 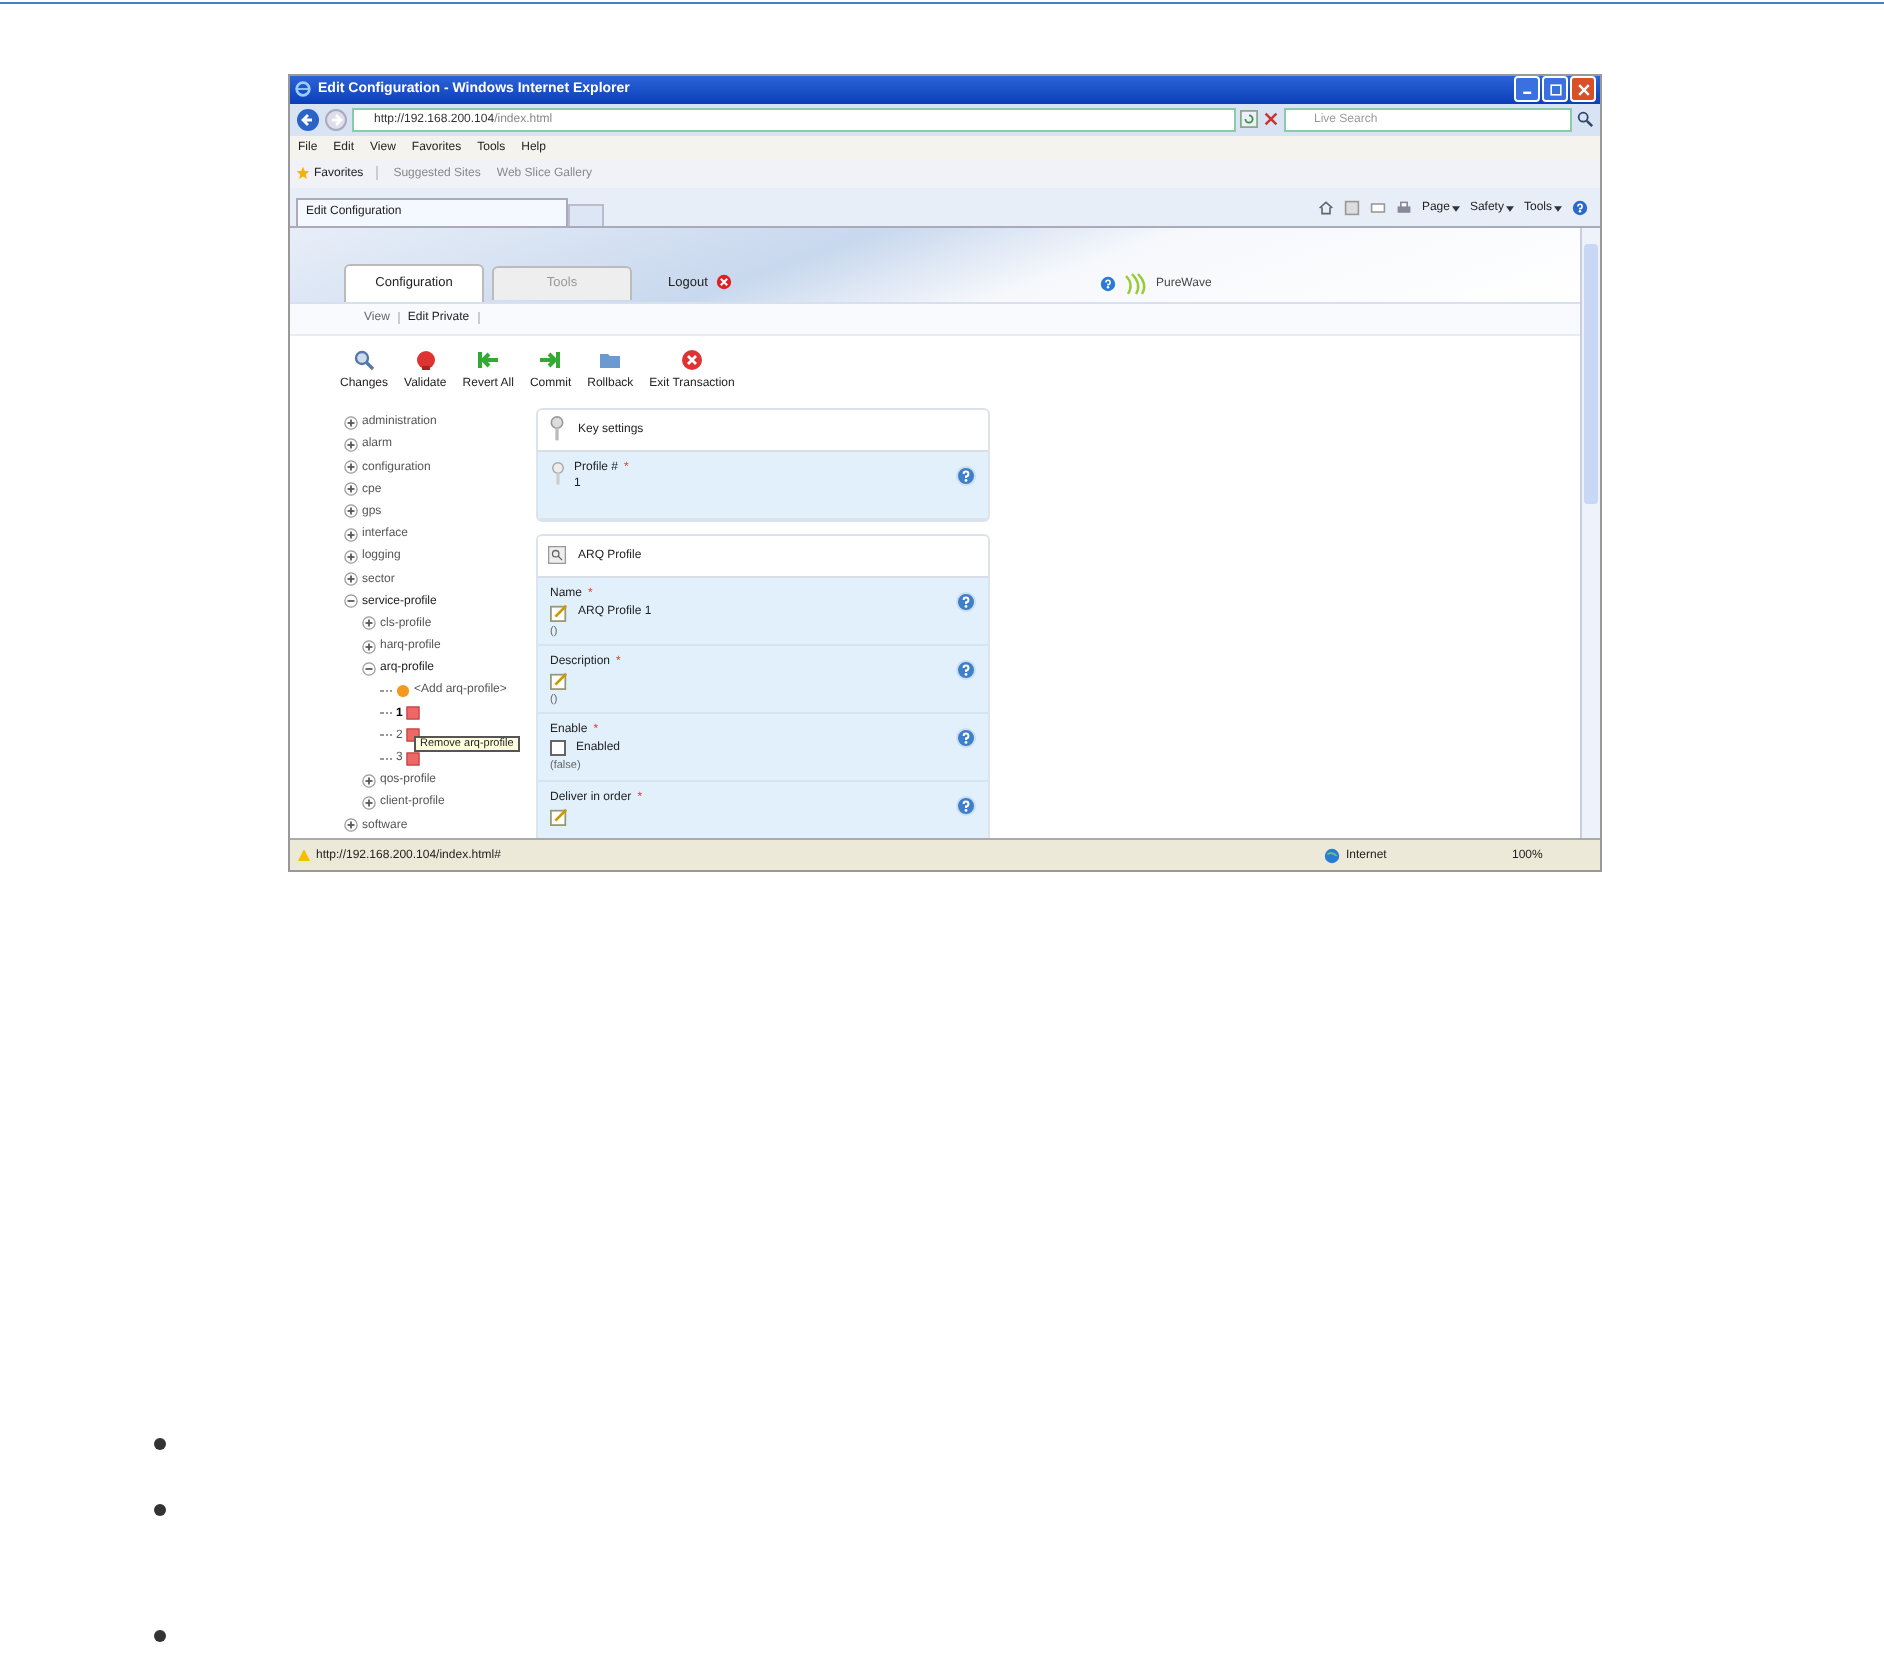 What do you see at coordinates (304, 855) in the screenshot?
I see `warning-icon` at bounding box center [304, 855].